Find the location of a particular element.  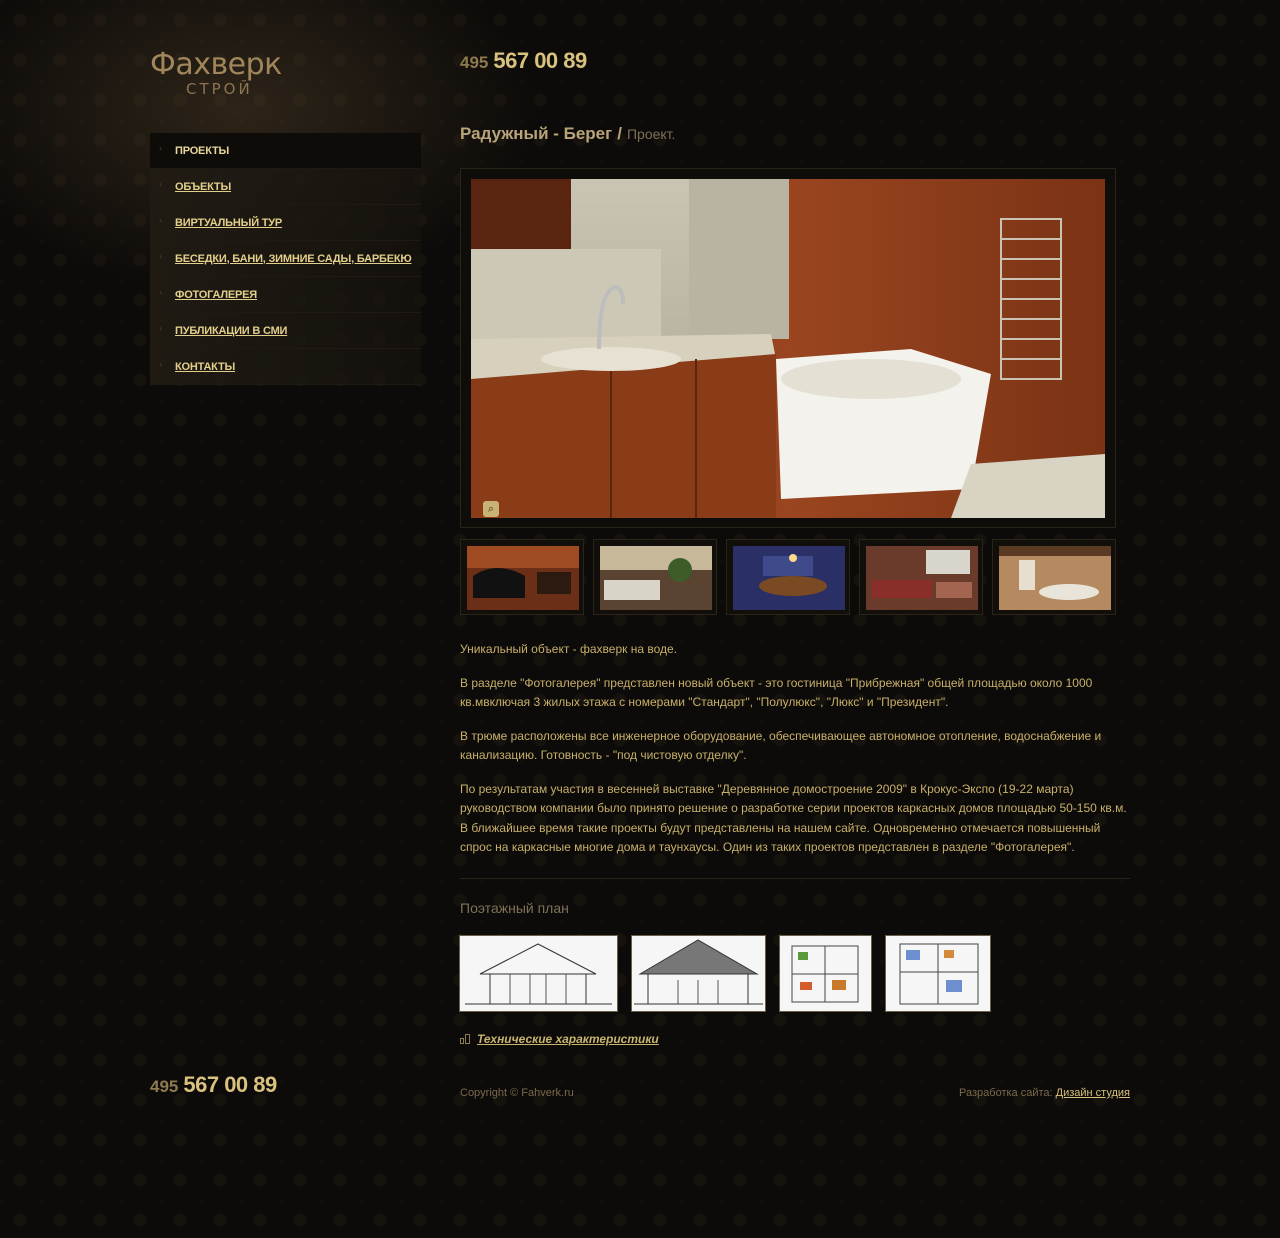

document-icon is located at coordinates (465, 1039).